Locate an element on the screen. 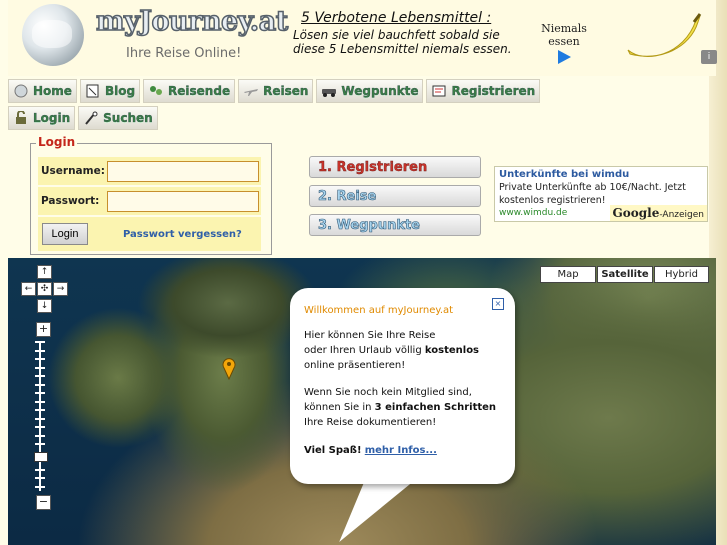 The image size is (727, 545). nav-label: Registrieren is located at coordinates (493, 91).